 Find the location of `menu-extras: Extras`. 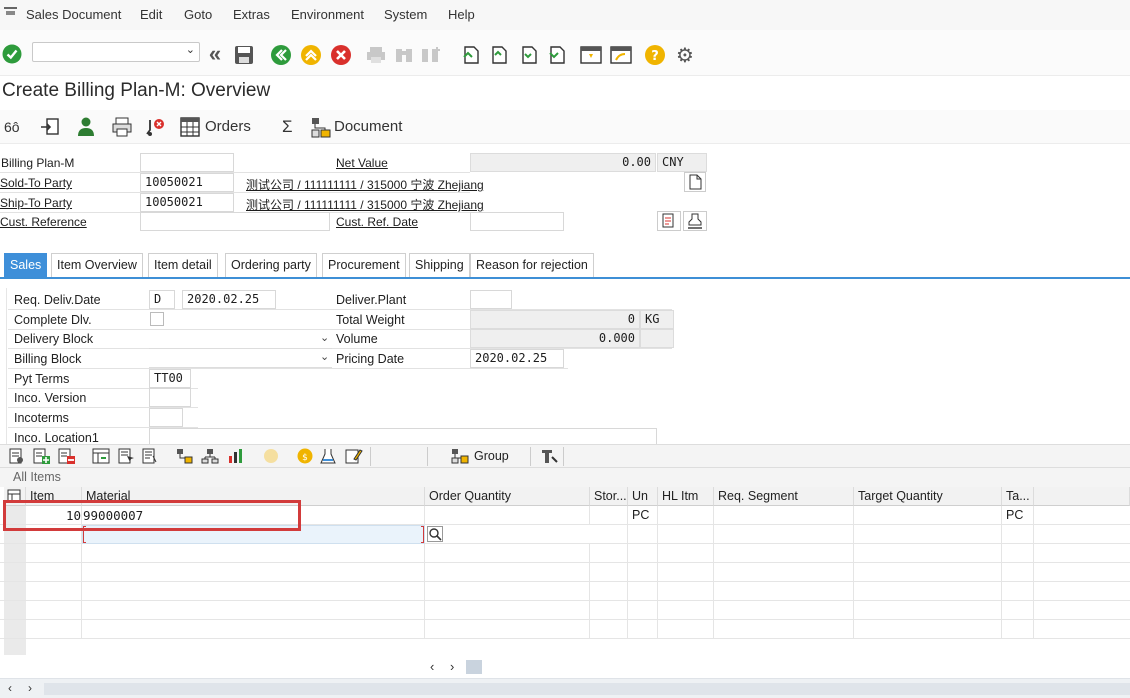

menu-extras: Extras is located at coordinates (251, 14).